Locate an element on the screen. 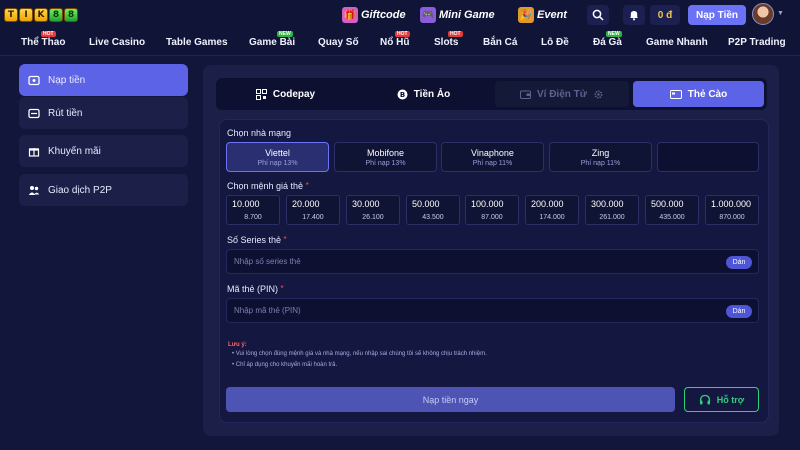  carrier-option-zing: Zing Phí nạp 11% is located at coordinates (600, 157).